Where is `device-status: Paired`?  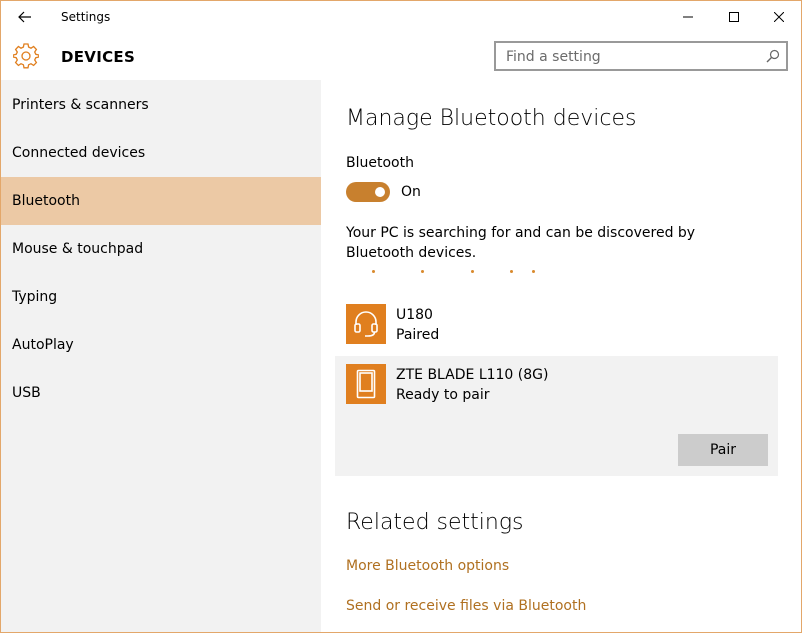 device-status: Paired is located at coordinates (418, 335).